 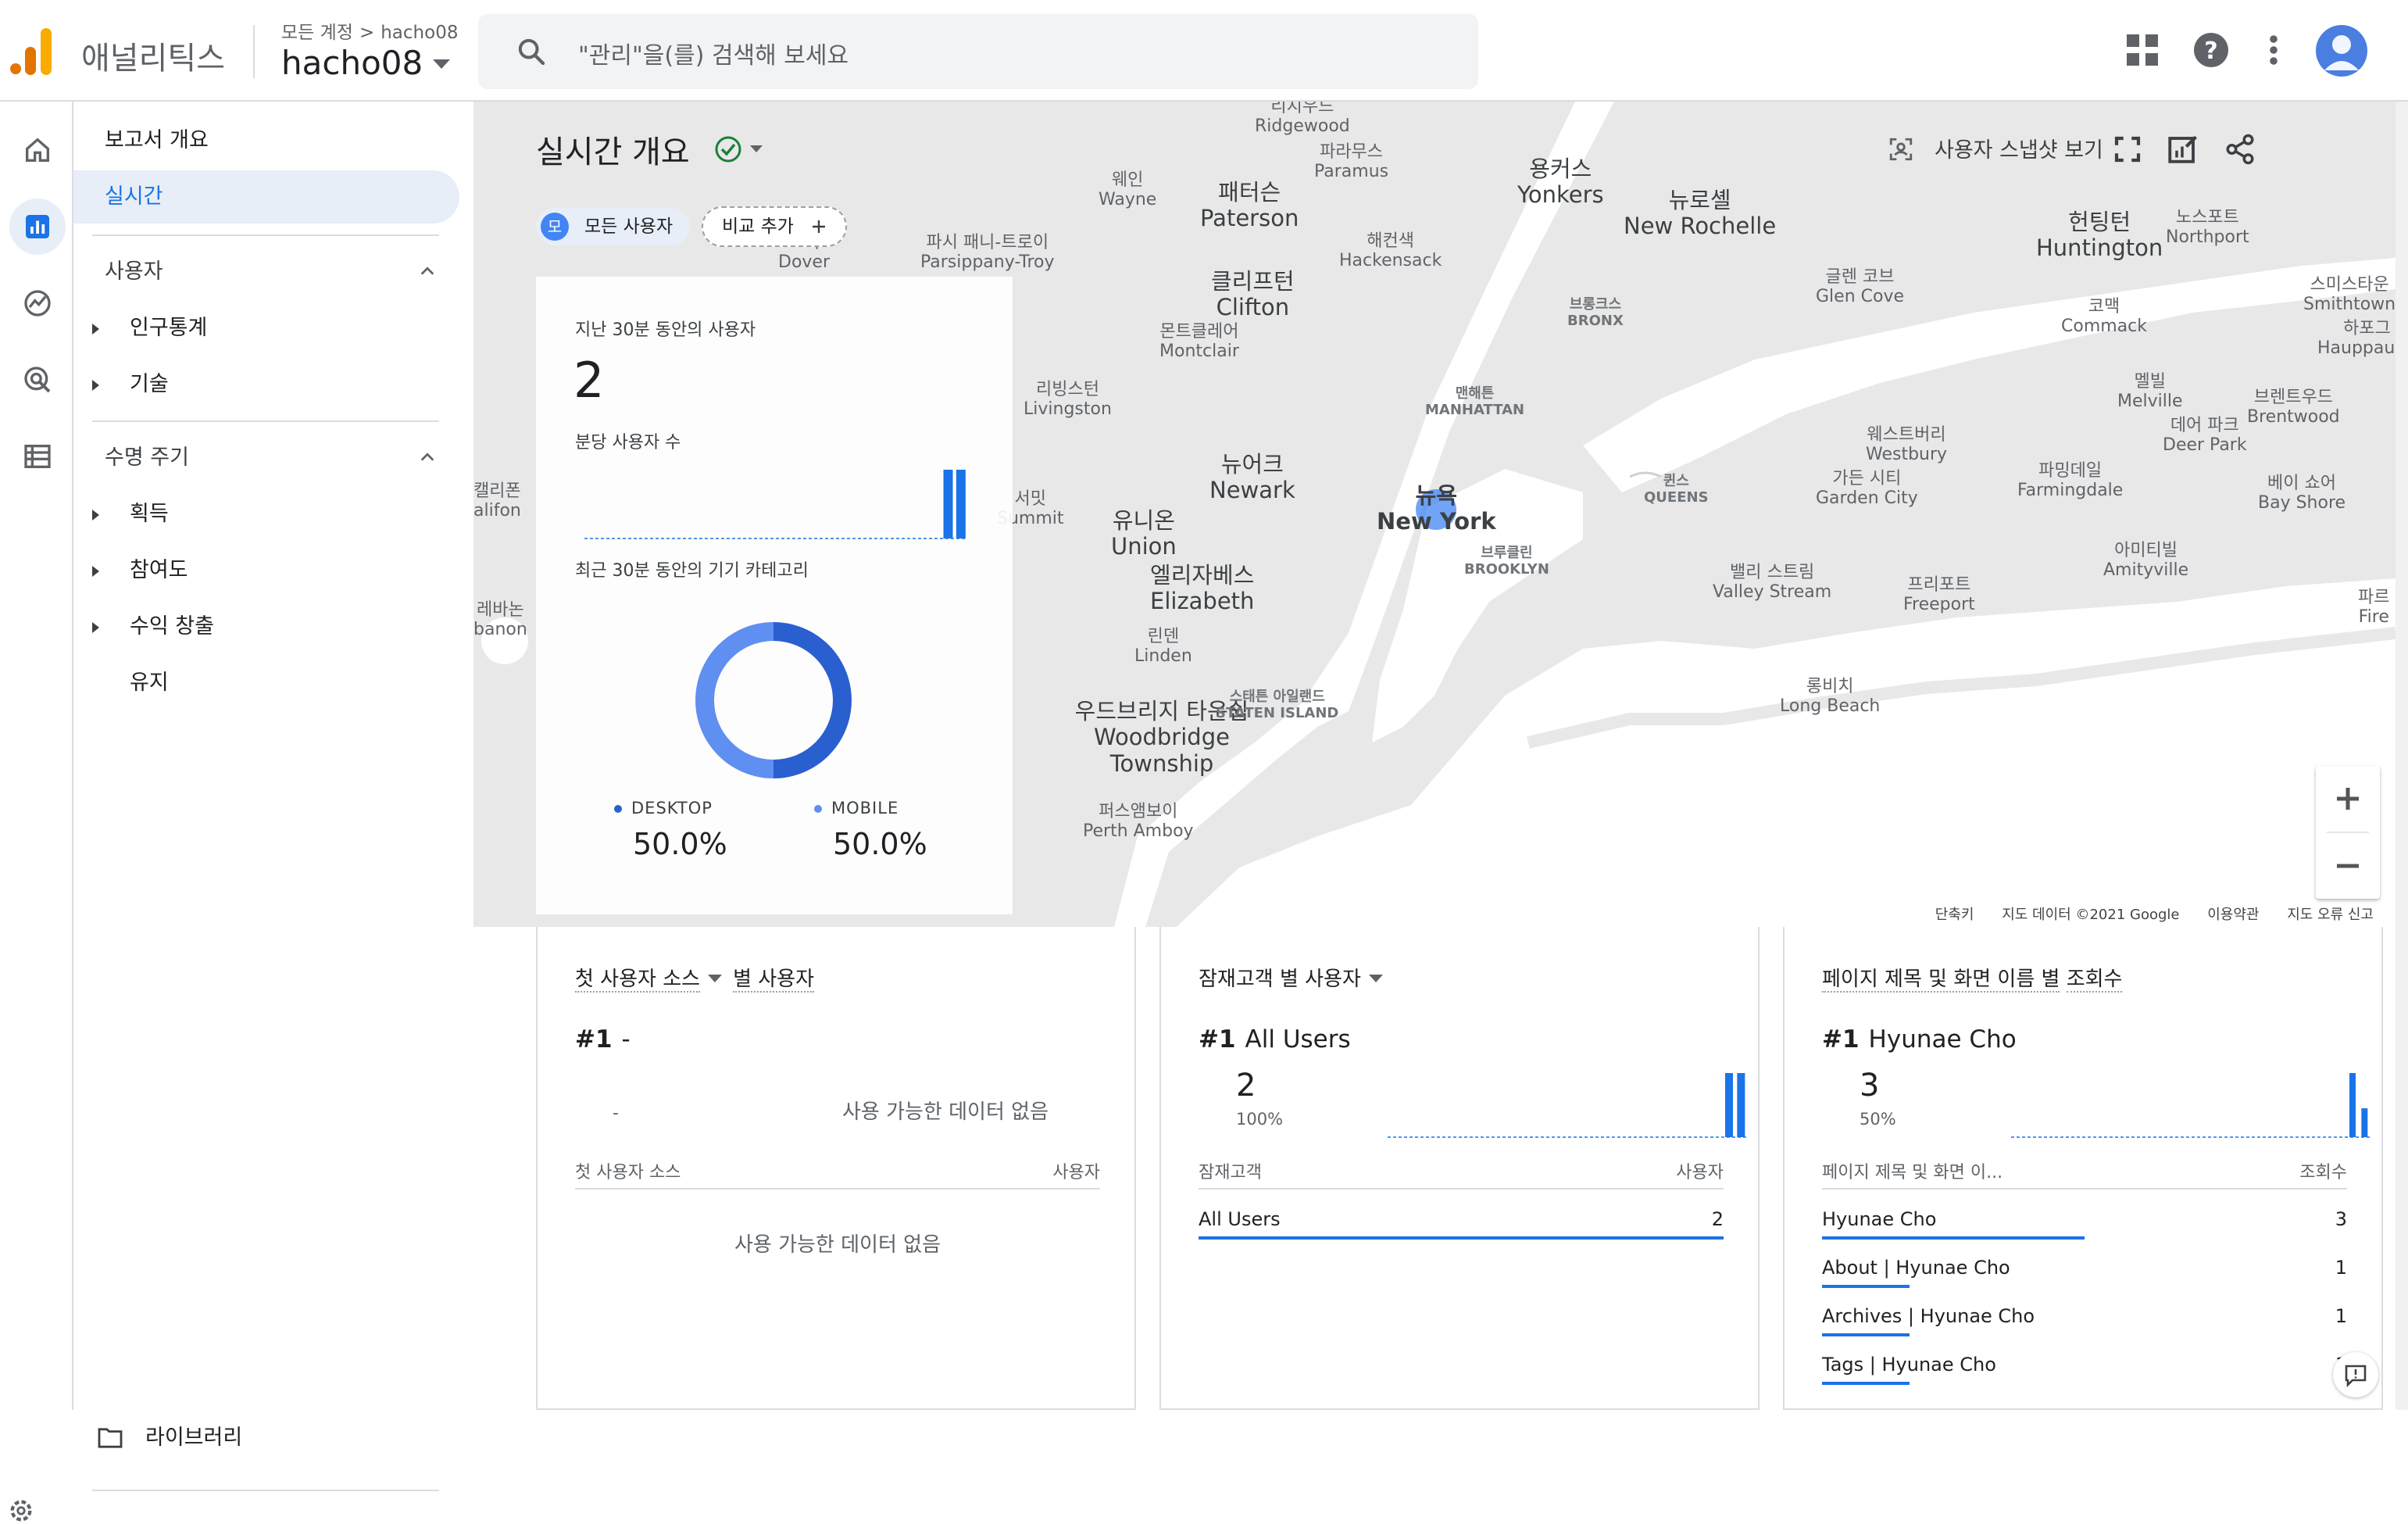 I want to click on nav-section-lifecycle: 수명 주기, so click(x=266, y=458).